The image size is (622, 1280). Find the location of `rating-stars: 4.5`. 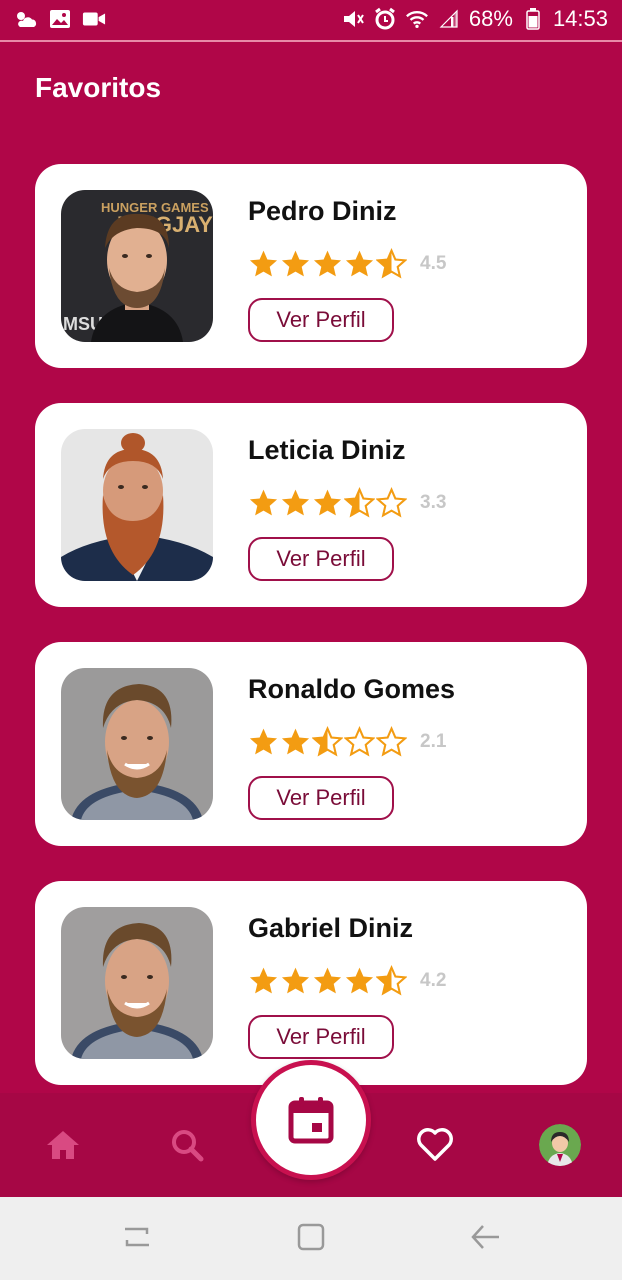

rating-stars: 4.5 is located at coordinates (347, 263).